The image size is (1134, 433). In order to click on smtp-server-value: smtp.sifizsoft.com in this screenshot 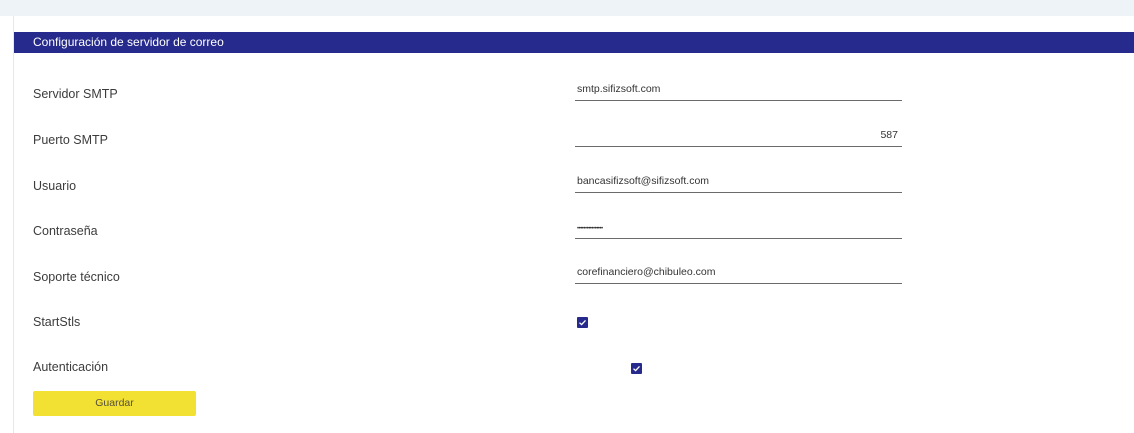, I will do `click(619, 89)`.